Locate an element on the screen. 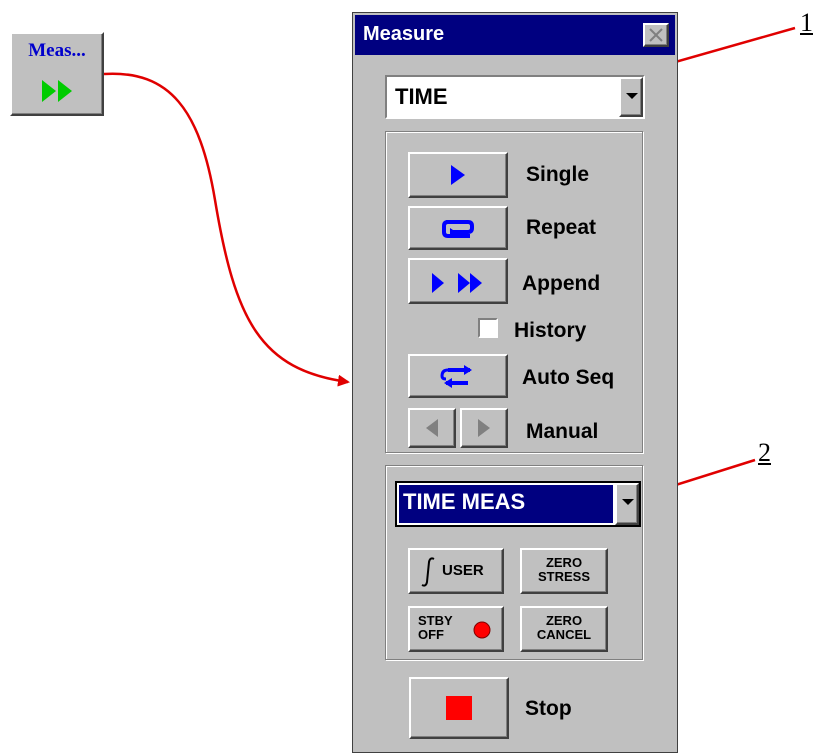  stop-icon is located at coordinates (459, 708).